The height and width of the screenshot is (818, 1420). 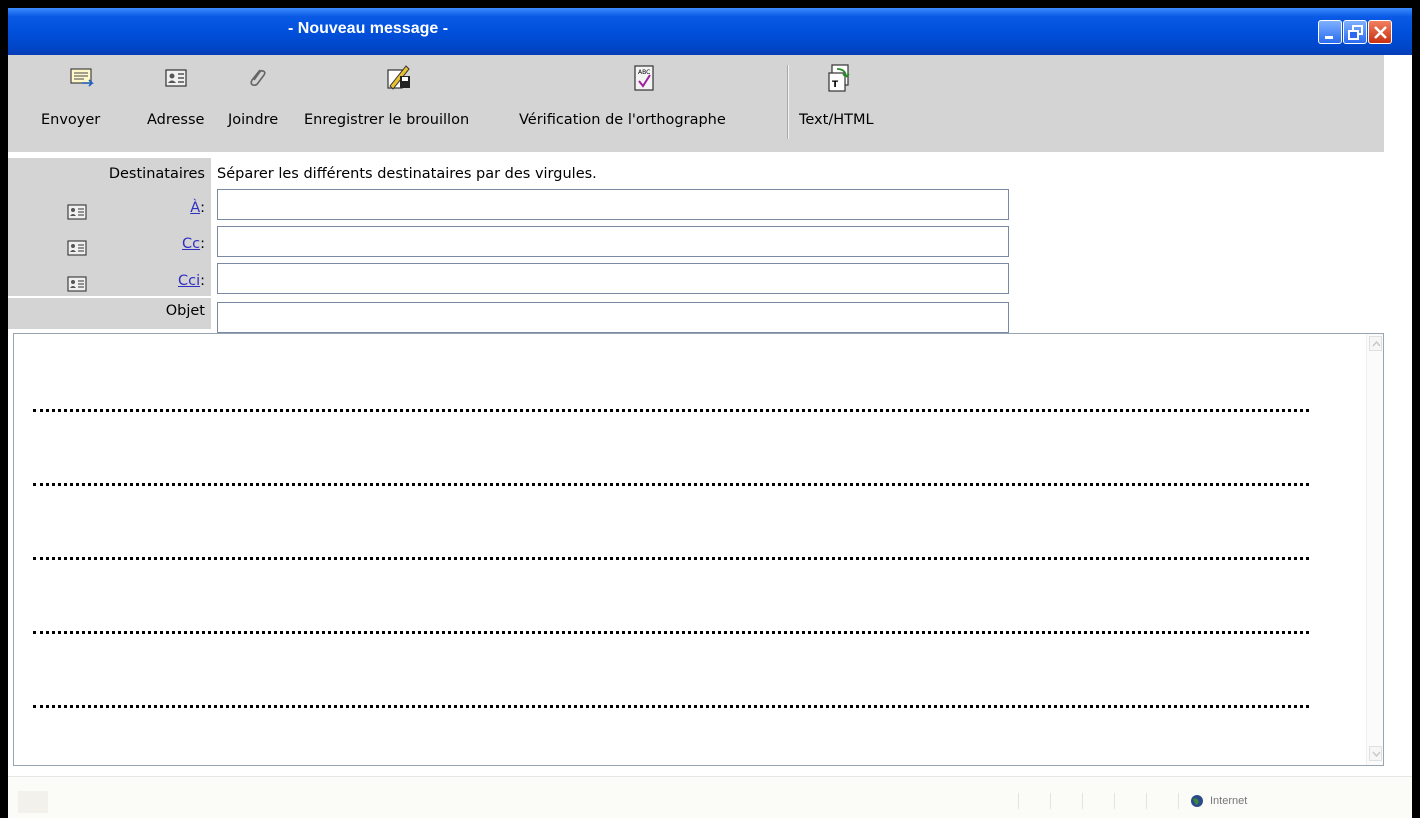 I want to click on close-button, so click(x=1380, y=32).